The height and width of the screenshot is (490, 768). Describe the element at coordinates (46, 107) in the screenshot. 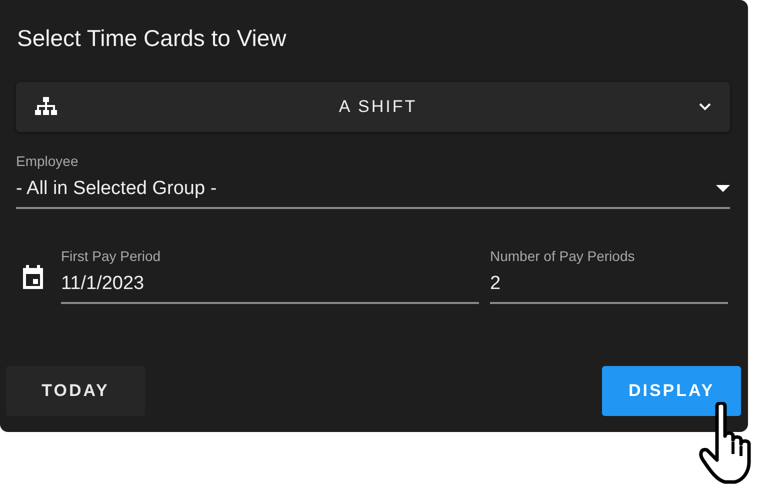

I see `hierarchy-icon` at that location.